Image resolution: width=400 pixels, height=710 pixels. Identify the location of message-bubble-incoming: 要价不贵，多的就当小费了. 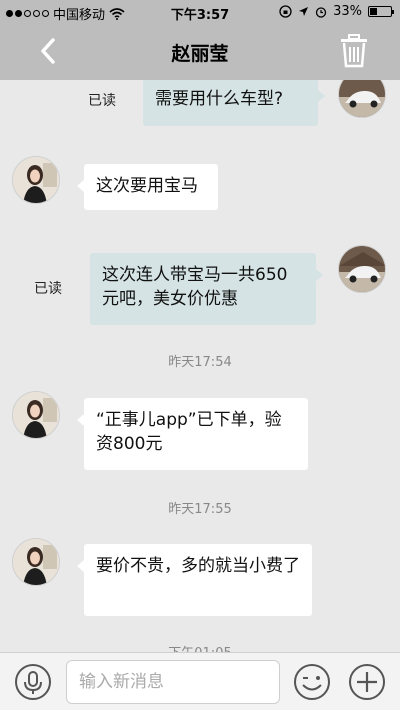
(194, 580).